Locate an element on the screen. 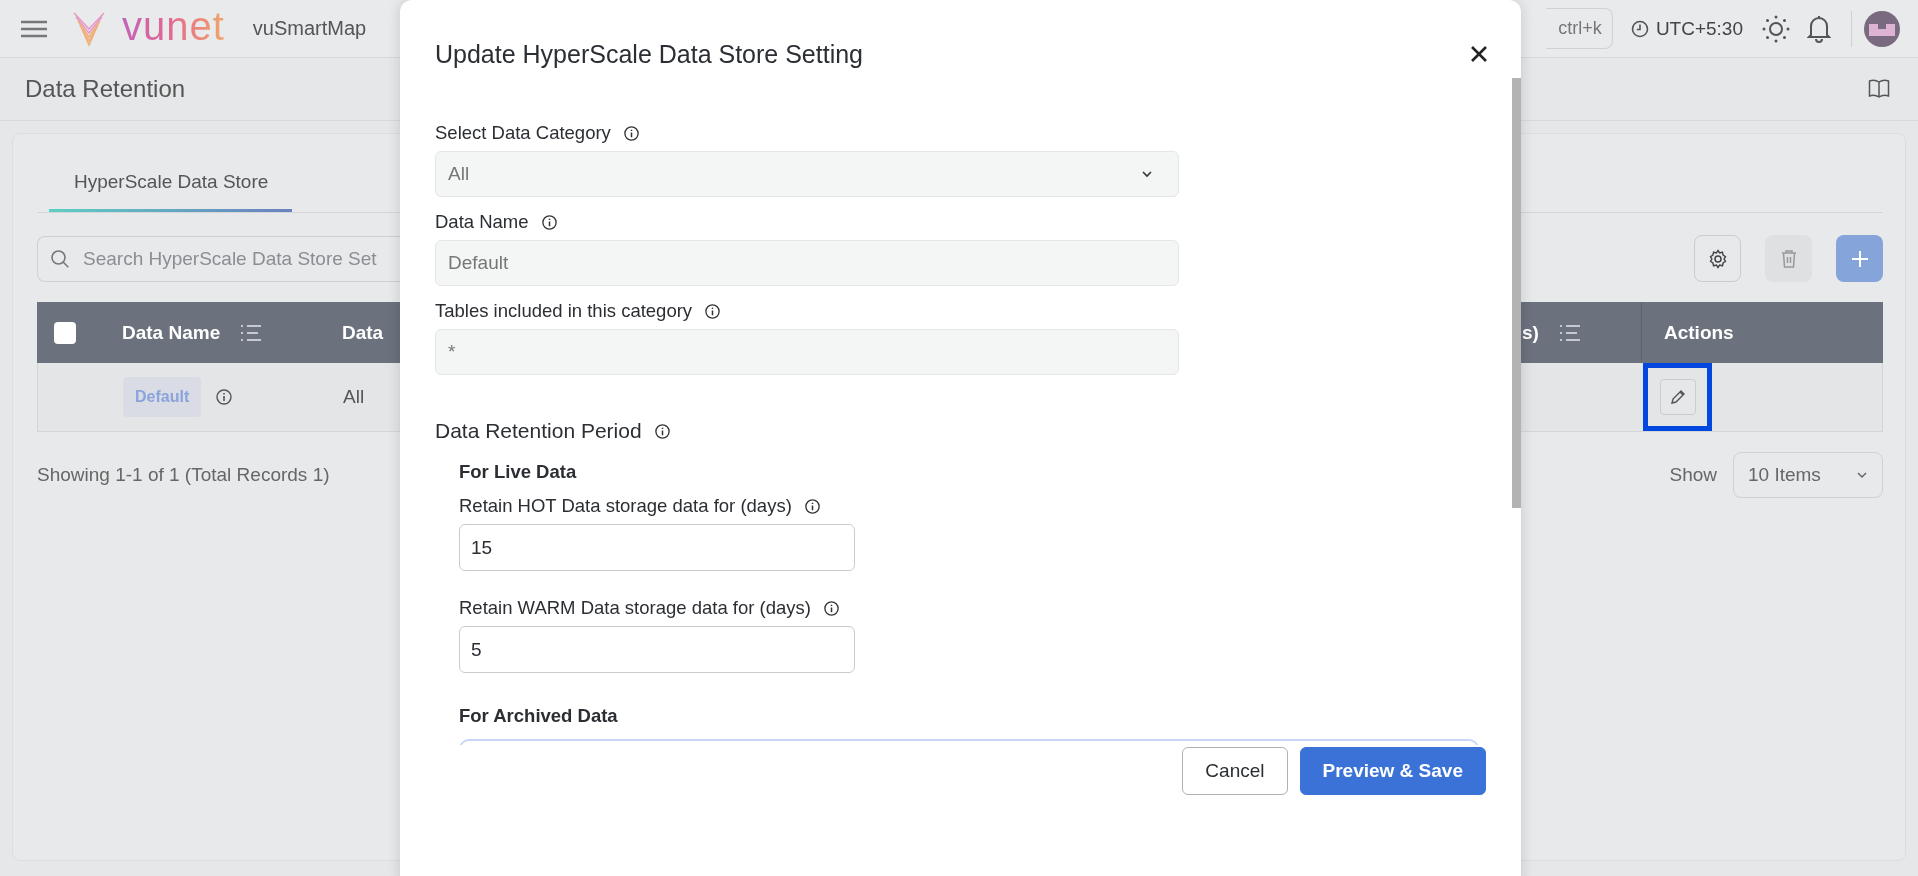 The height and width of the screenshot is (876, 1918). avatar-icon is located at coordinates (1882, 28).